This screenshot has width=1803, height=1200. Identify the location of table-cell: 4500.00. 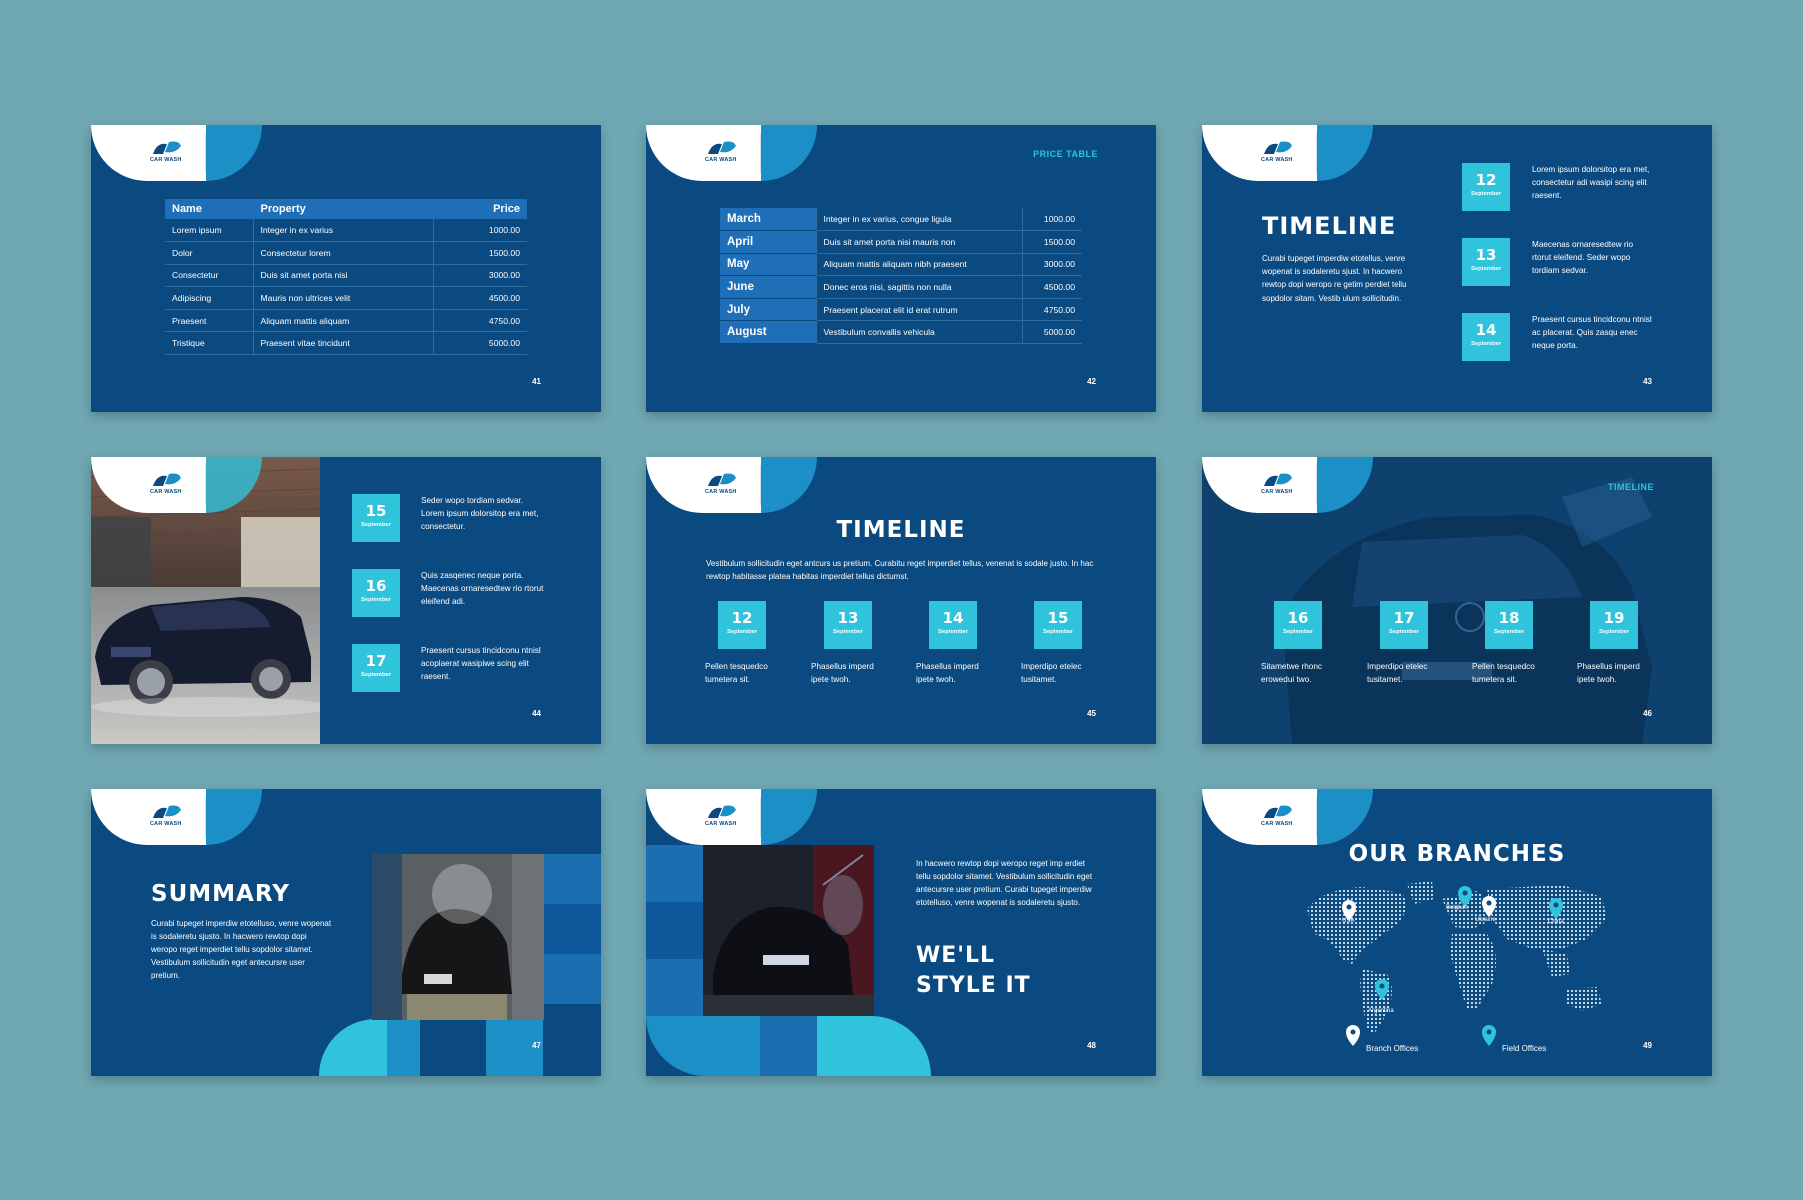
(479, 298).